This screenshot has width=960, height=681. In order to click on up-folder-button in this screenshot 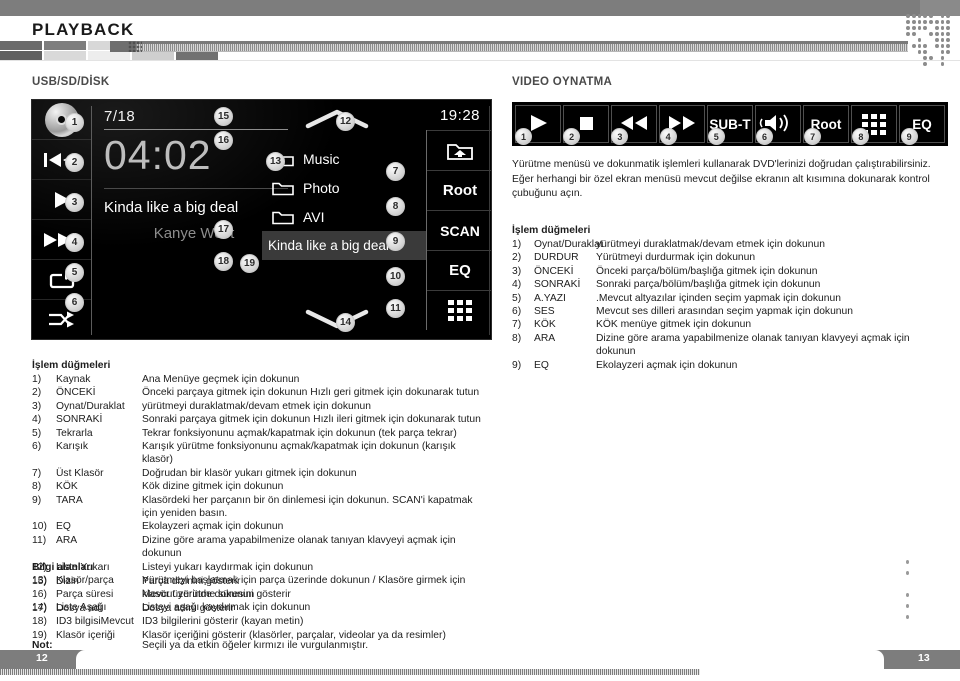, I will do `click(459, 150)`.